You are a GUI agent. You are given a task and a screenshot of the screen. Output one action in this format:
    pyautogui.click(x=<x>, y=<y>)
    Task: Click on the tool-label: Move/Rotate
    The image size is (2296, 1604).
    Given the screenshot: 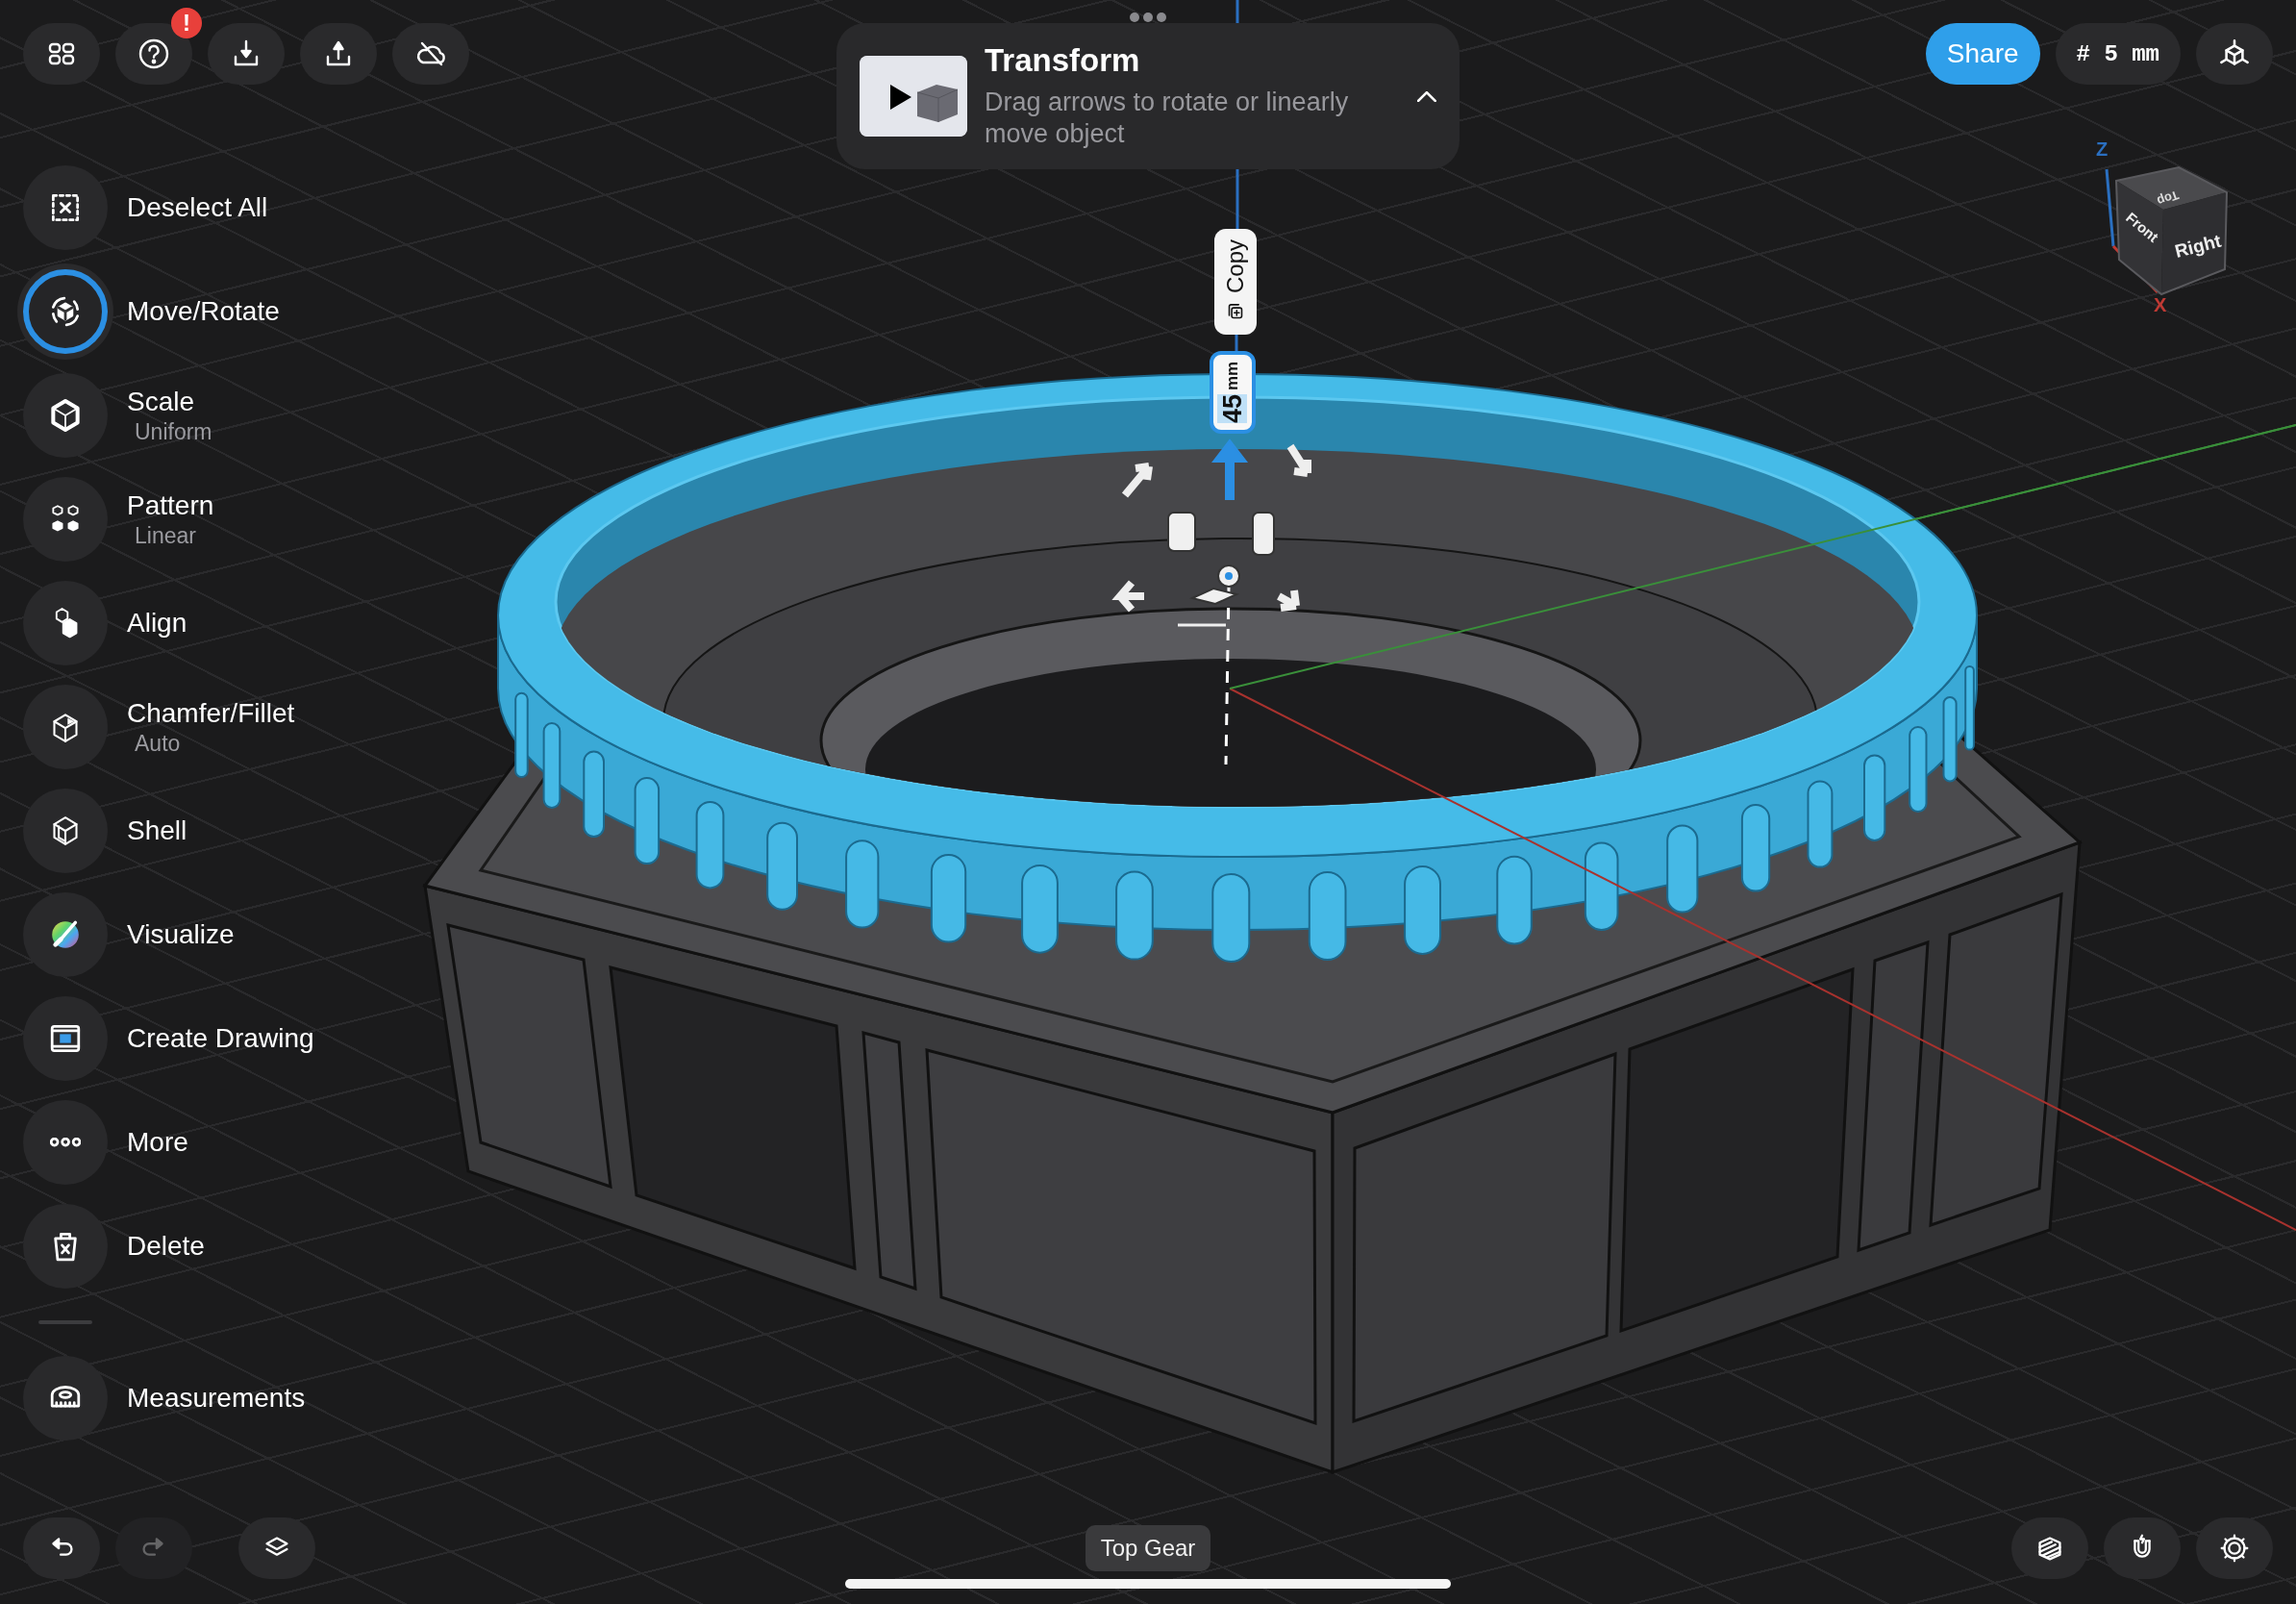 What is the action you would take?
    pyautogui.click(x=203, y=311)
    